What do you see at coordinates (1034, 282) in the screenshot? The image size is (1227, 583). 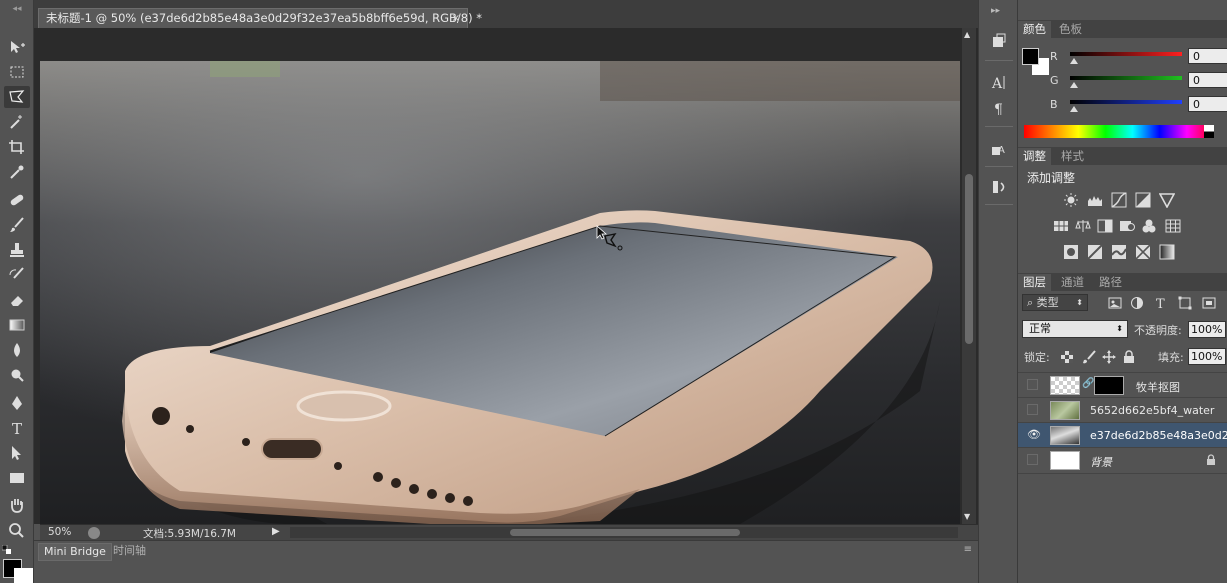 I see `tab-layers: 图层` at bounding box center [1034, 282].